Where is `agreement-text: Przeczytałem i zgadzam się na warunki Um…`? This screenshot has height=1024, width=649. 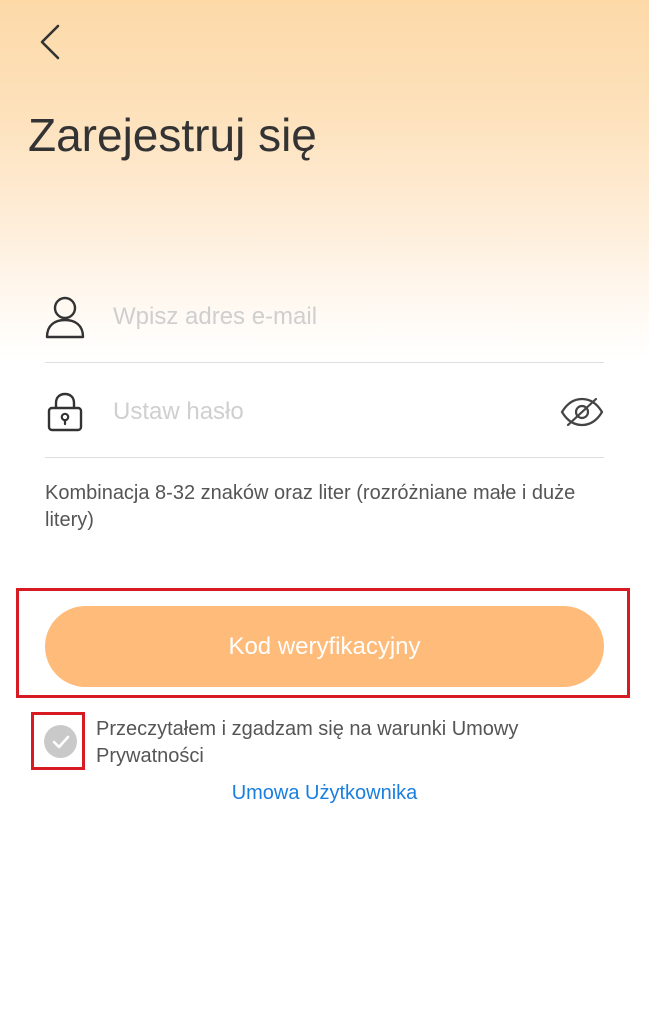
agreement-text: Przeczytałem i zgadzam się na warunki Um… is located at coordinates (307, 742).